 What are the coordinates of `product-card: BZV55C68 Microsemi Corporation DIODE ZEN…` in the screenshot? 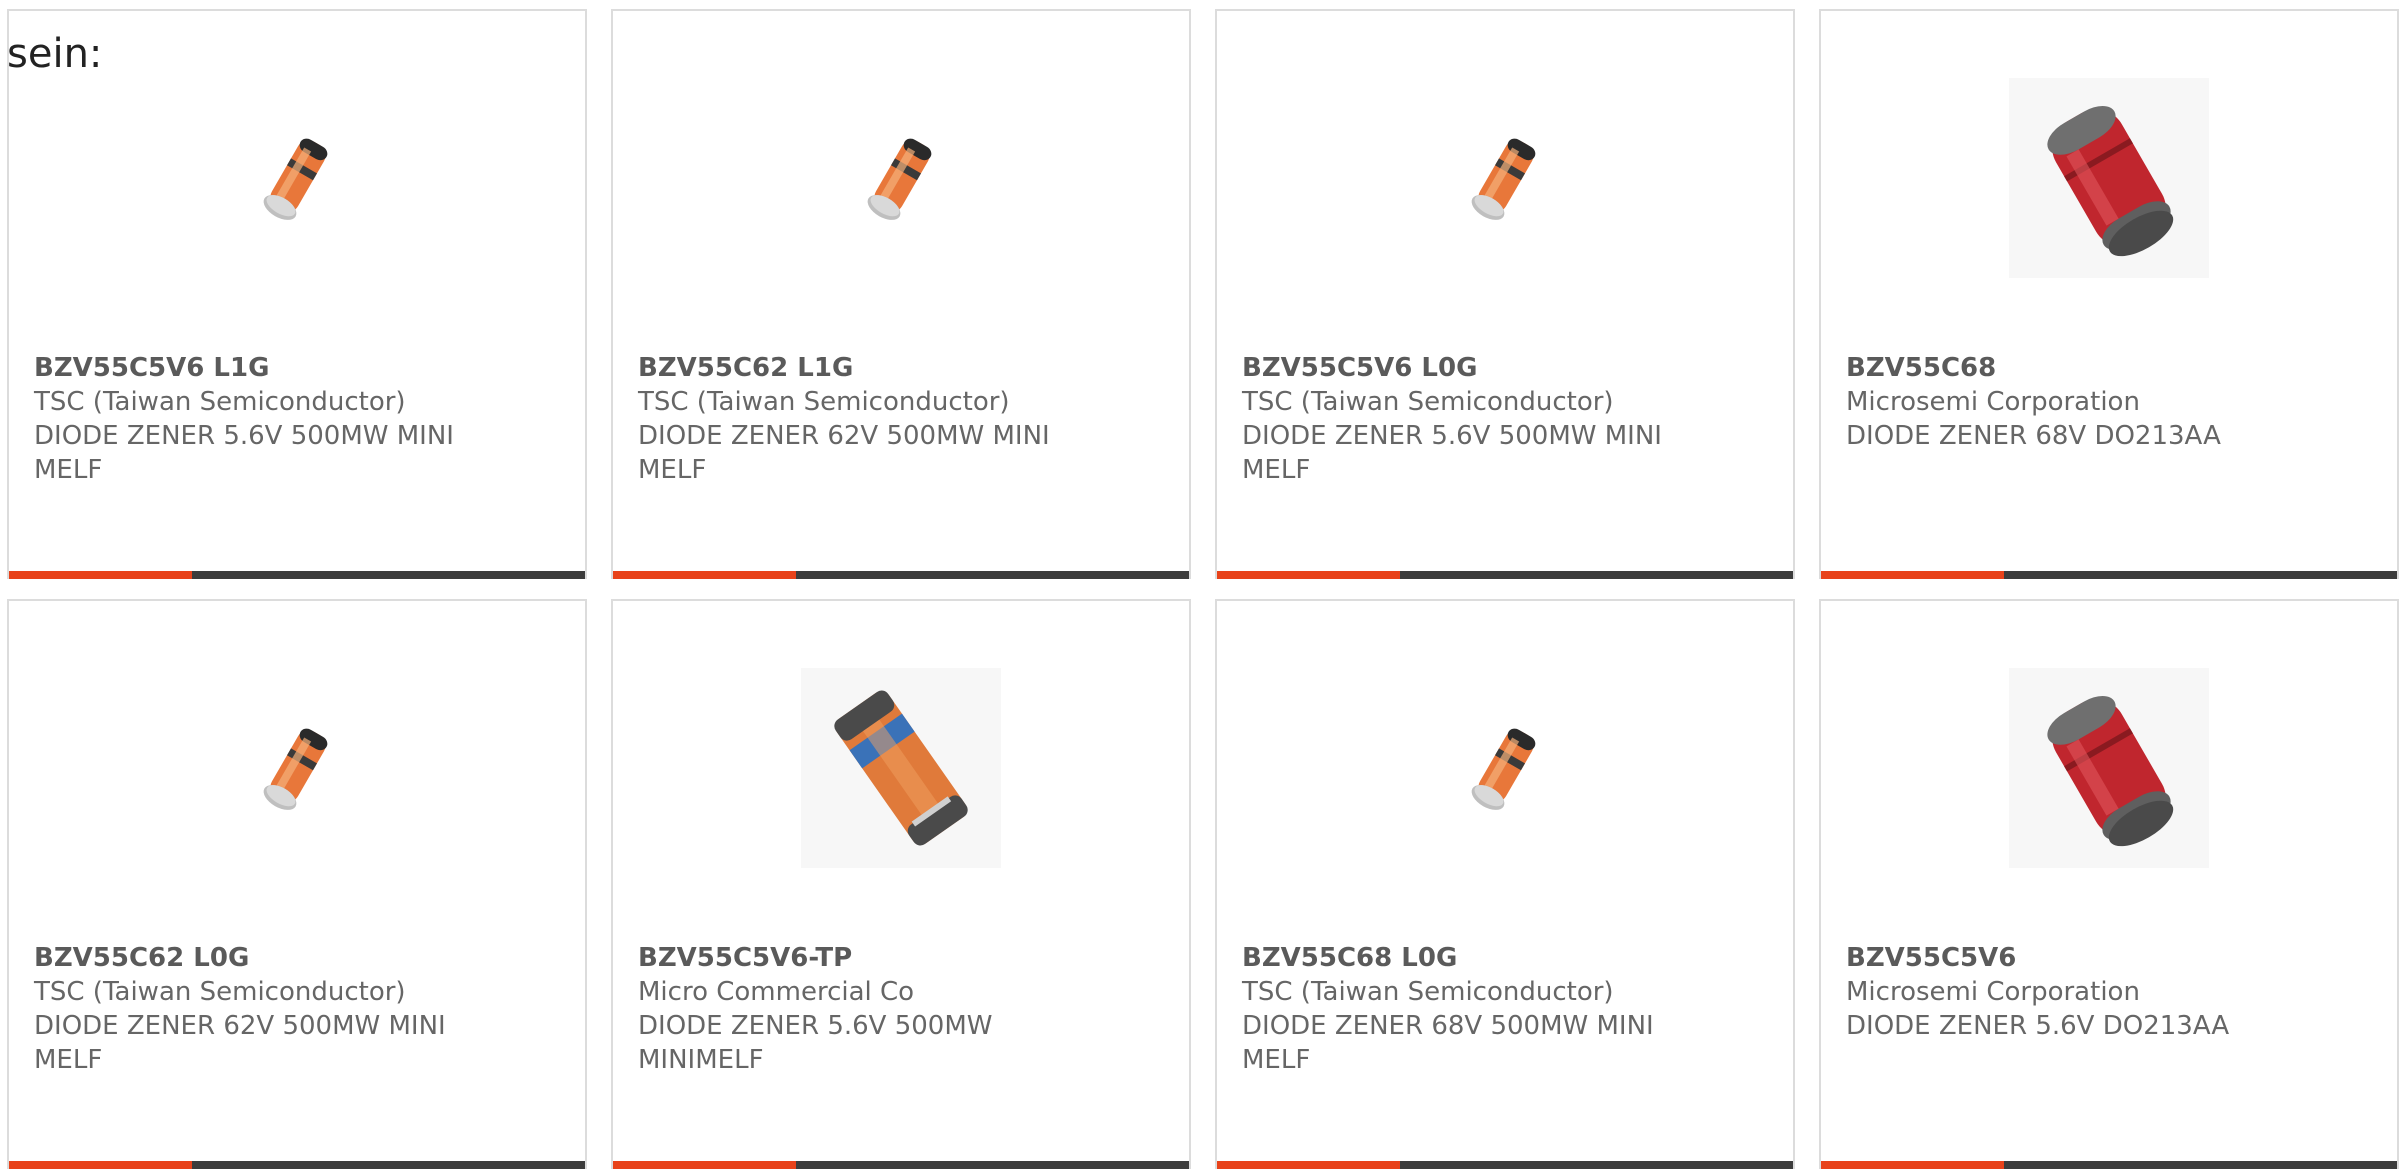 It's located at (2109, 294).